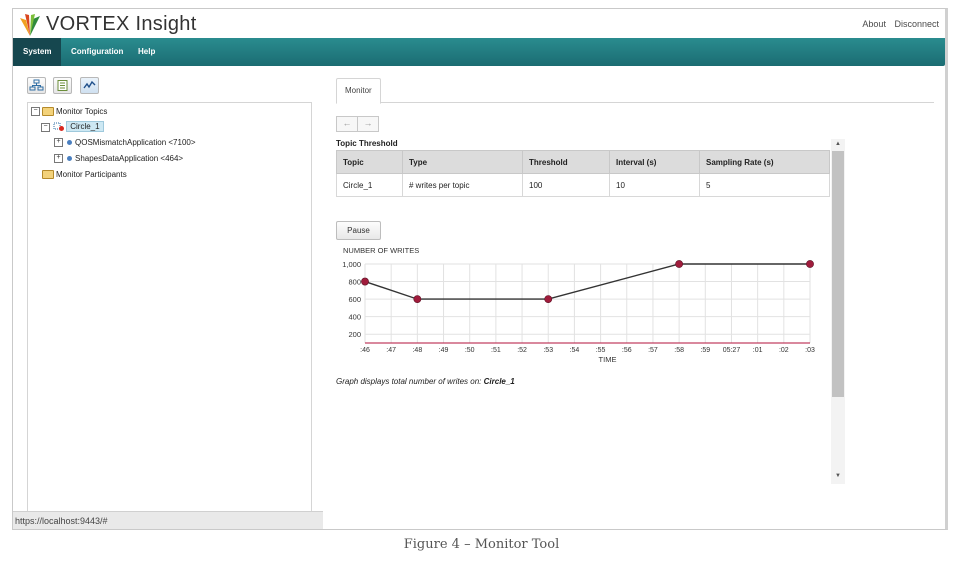  I want to click on scroll-up-icon: ▲, so click(838, 144).